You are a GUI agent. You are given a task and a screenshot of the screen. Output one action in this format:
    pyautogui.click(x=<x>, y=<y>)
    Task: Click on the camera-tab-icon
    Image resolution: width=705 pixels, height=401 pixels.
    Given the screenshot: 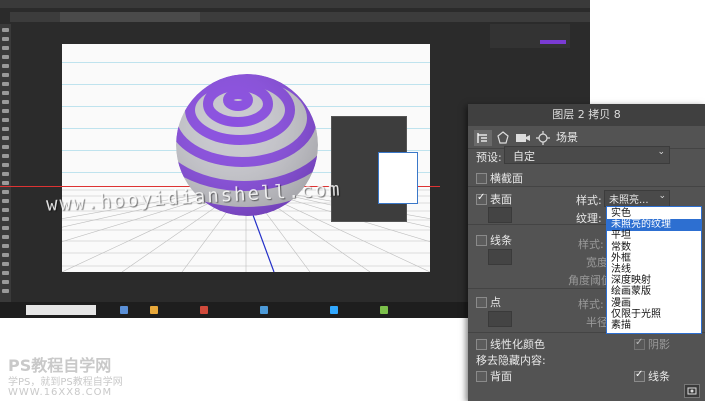 What is the action you would take?
    pyautogui.click(x=523, y=138)
    